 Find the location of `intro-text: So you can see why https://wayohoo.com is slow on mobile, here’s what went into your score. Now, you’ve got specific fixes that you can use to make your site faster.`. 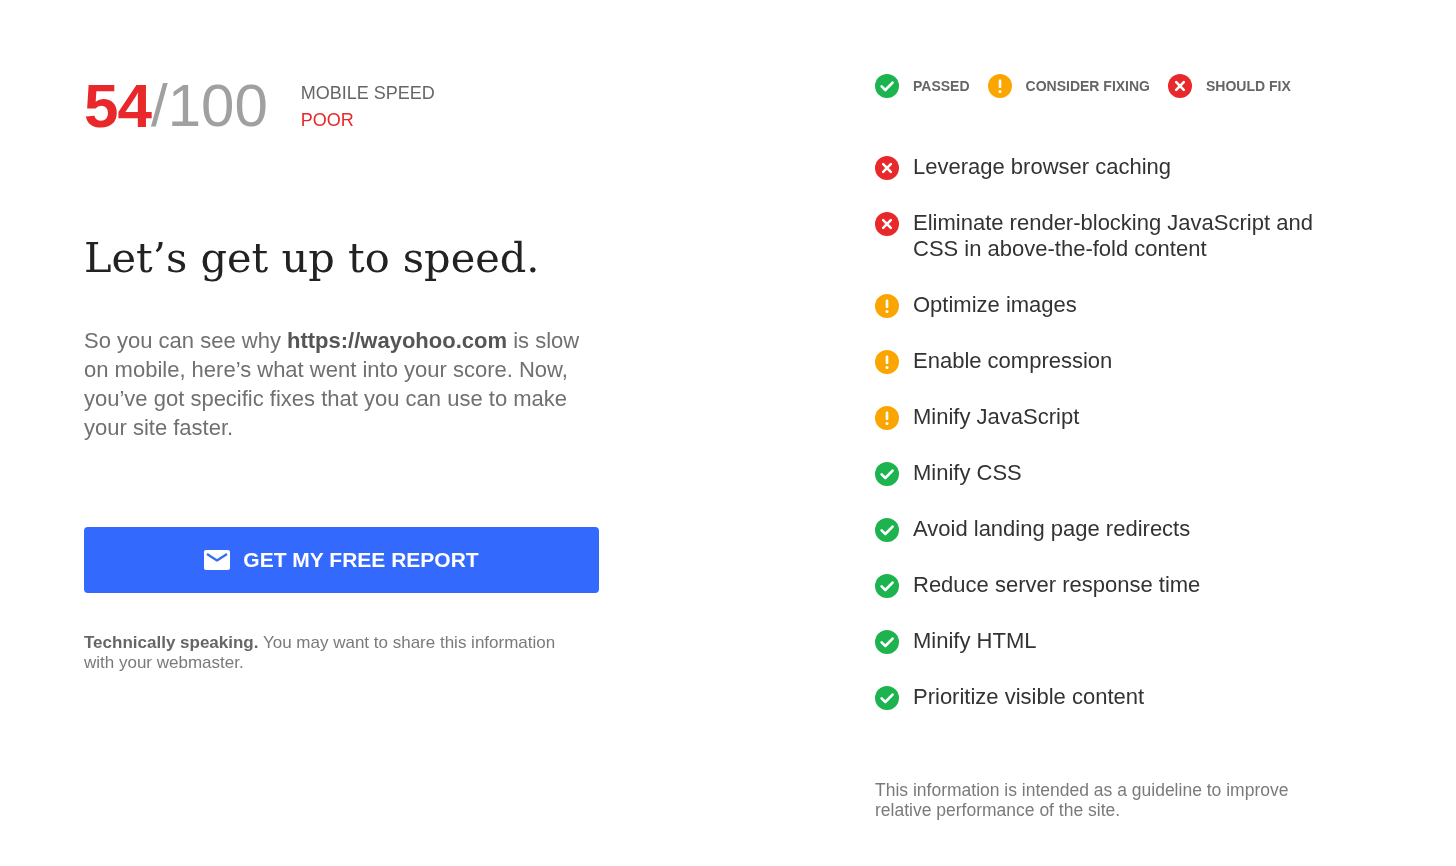

intro-text: So you can see why https://wayohoo.com is slow on mobile, here’s what went into your score. Now, you’ve got specific fixes that you can use to make your site faster. is located at coordinates (332, 384).